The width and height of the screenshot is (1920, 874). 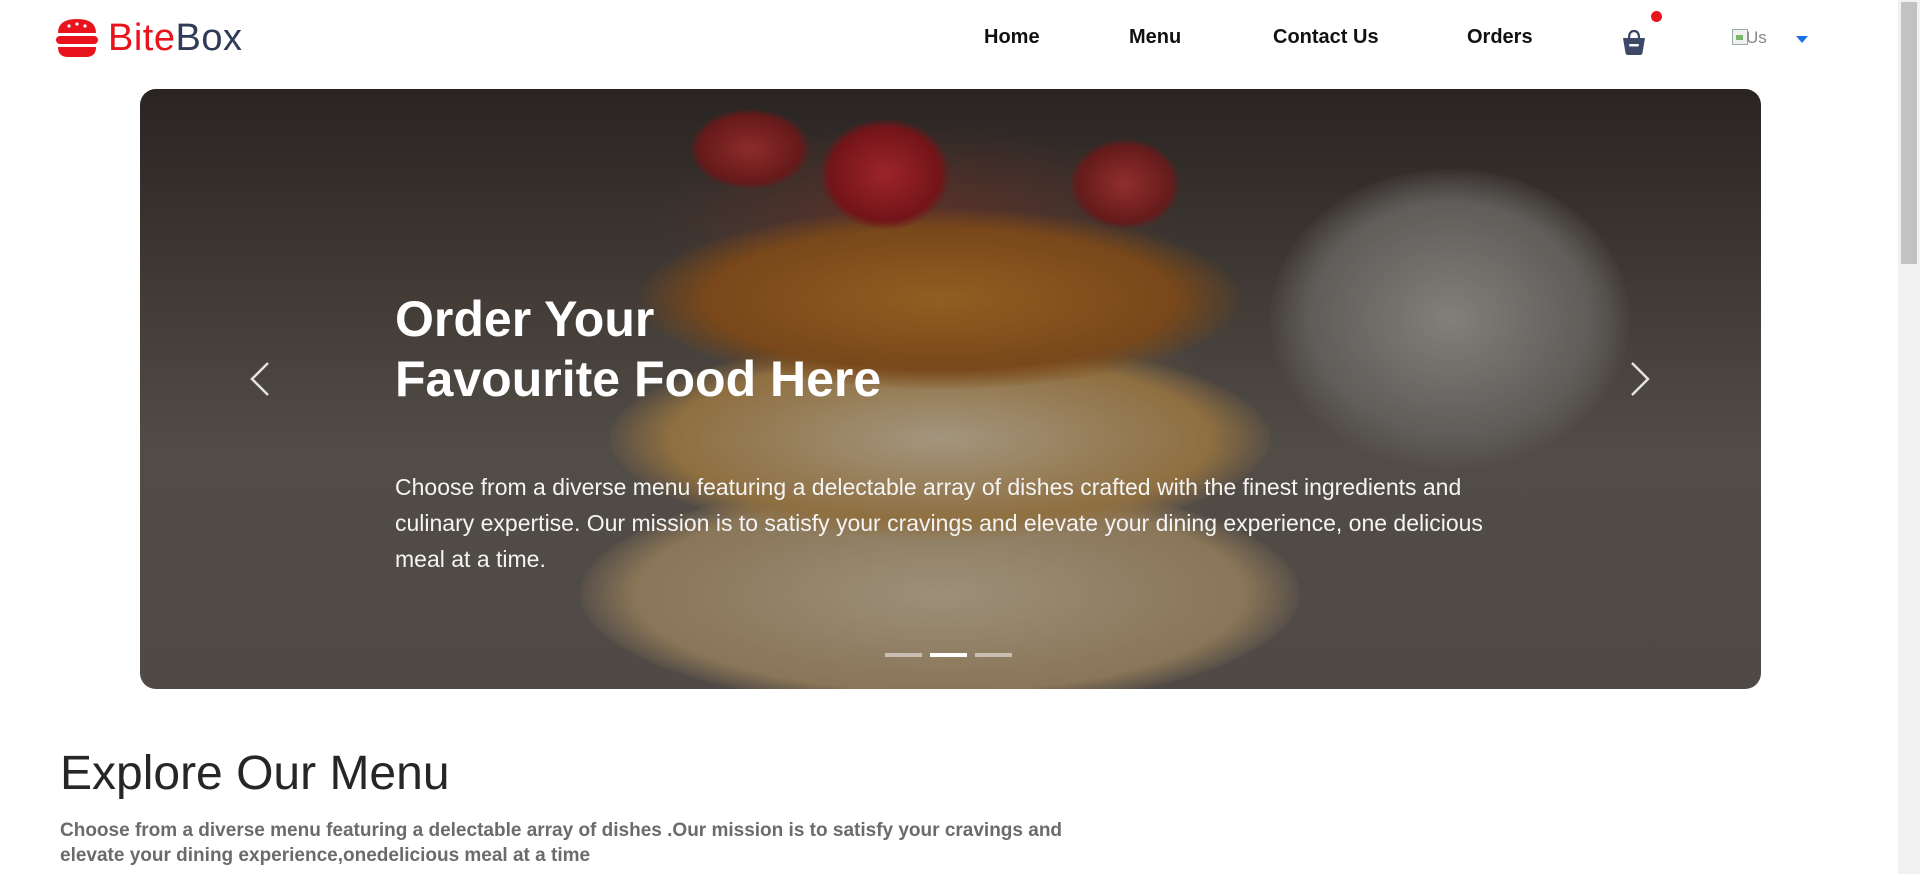 What do you see at coordinates (1909, 133) in the screenshot?
I see `scrollbar-thumb` at bounding box center [1909, 133].